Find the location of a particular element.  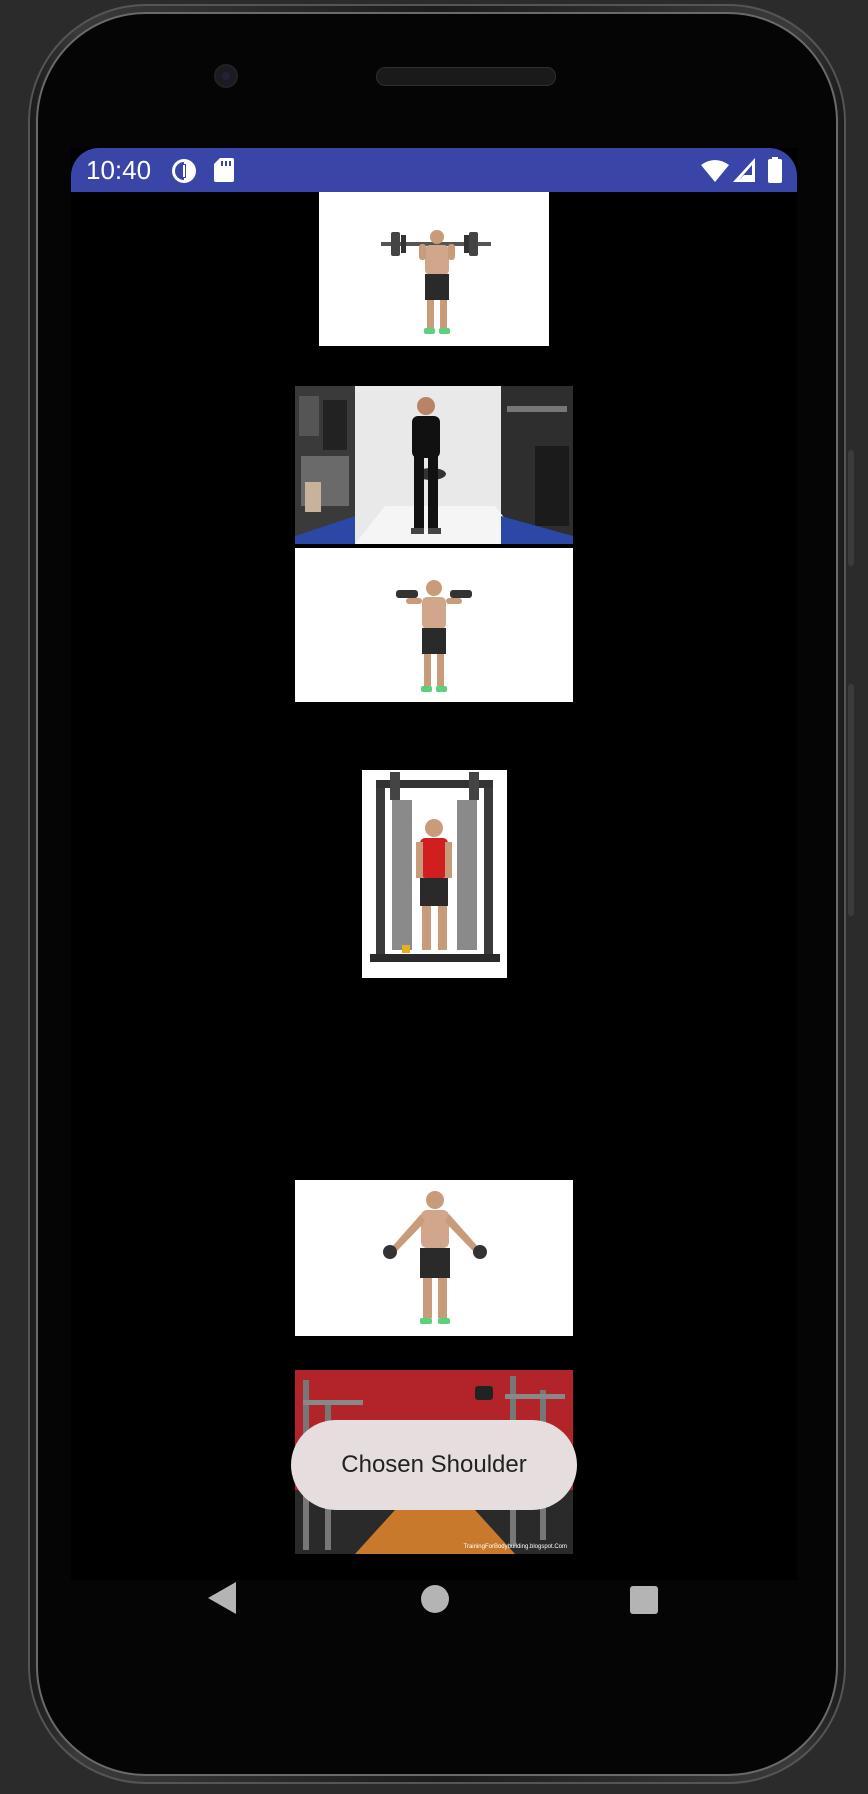

toast-text: Chosen Shoulder is located at coordinates (434, 1464).